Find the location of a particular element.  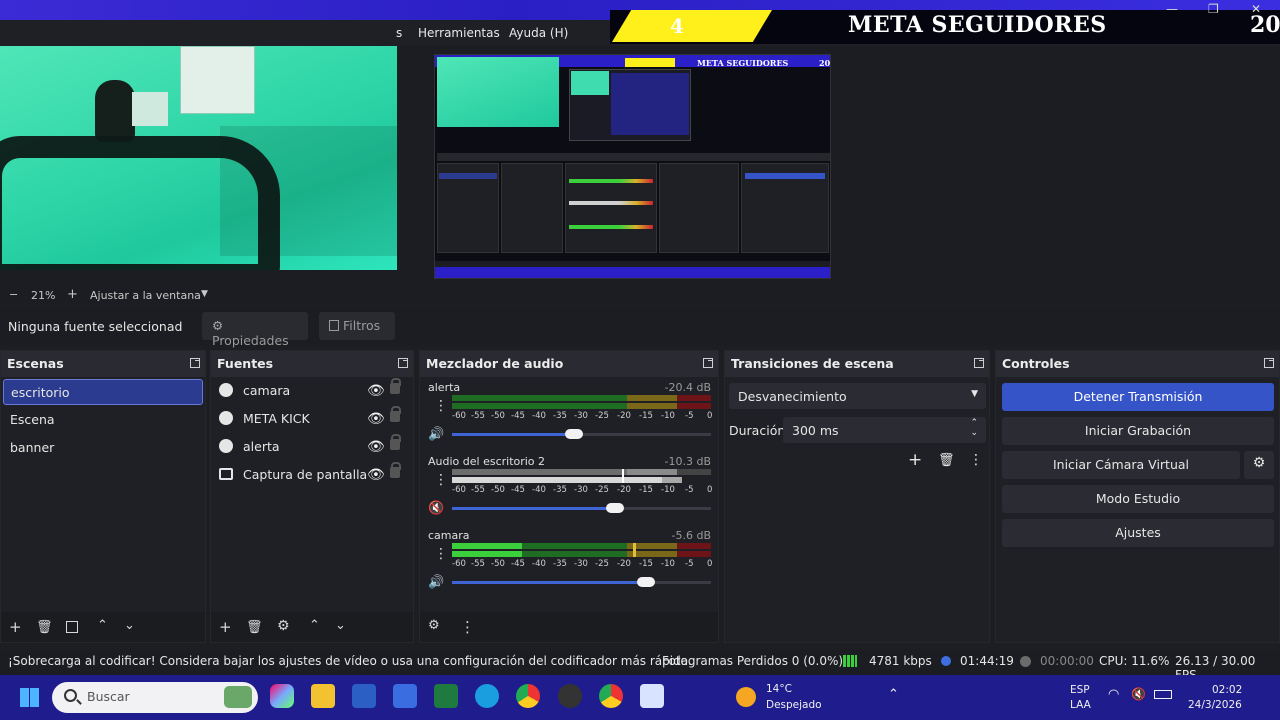

restore-icon: ❐ is located at coordinates (1213, 9).